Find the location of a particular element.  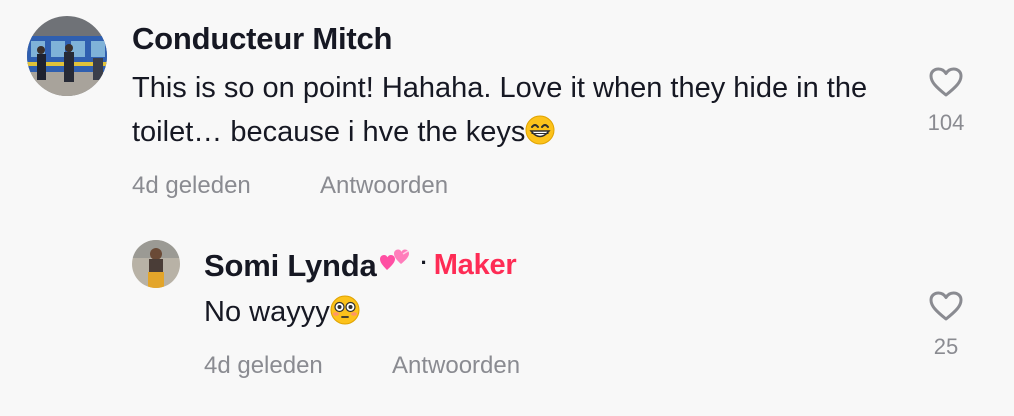

like-count: 25 is located at coordinates (946, 346).